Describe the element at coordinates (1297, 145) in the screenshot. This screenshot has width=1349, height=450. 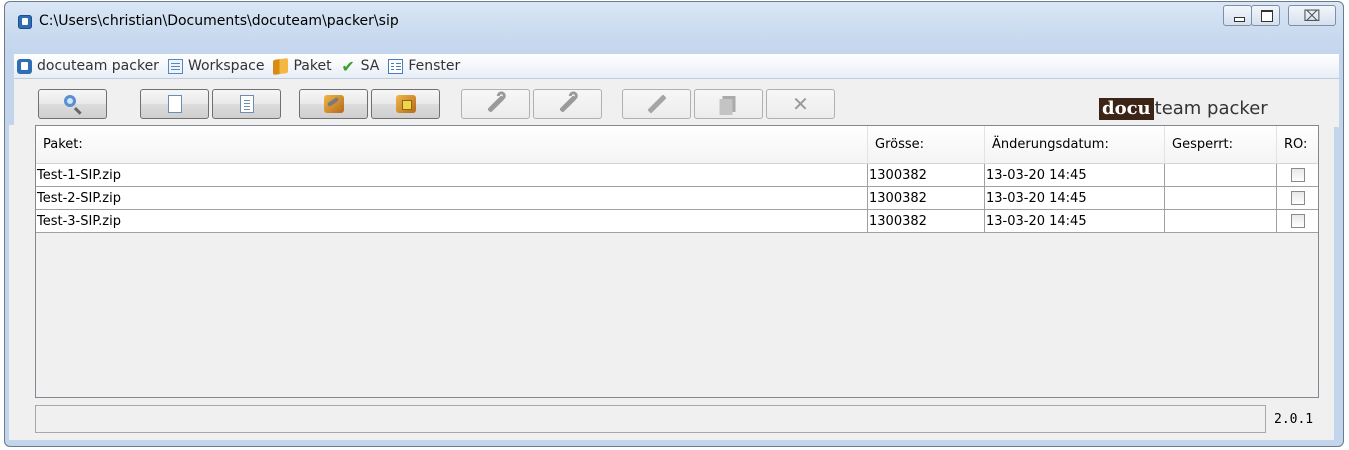
I see `column-header-ro: RO:` at that location.